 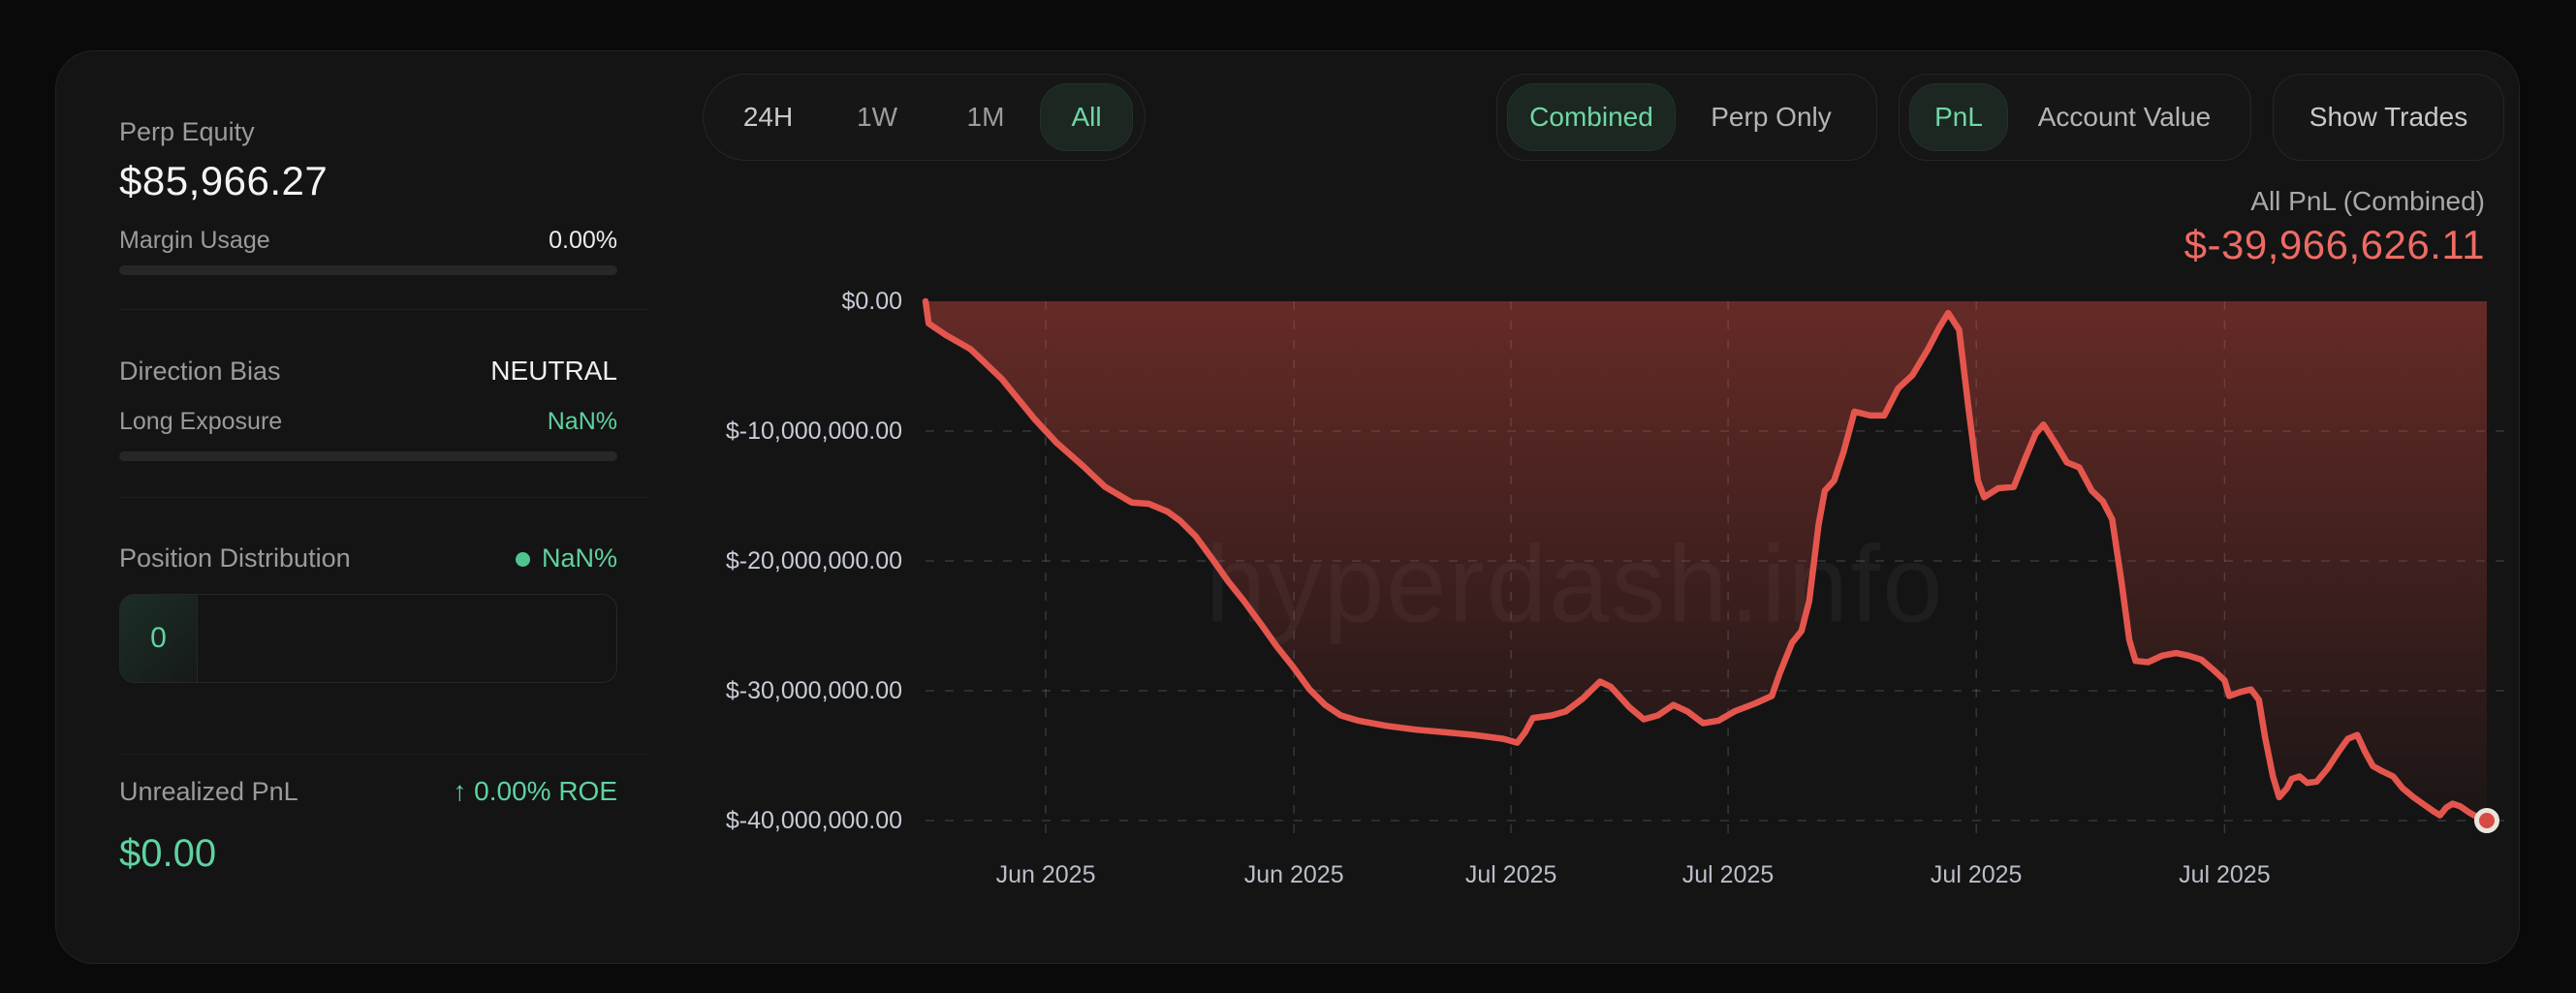 I want to click on view-mode-group: Combined Perp Only, so click(x=1686, y=117).